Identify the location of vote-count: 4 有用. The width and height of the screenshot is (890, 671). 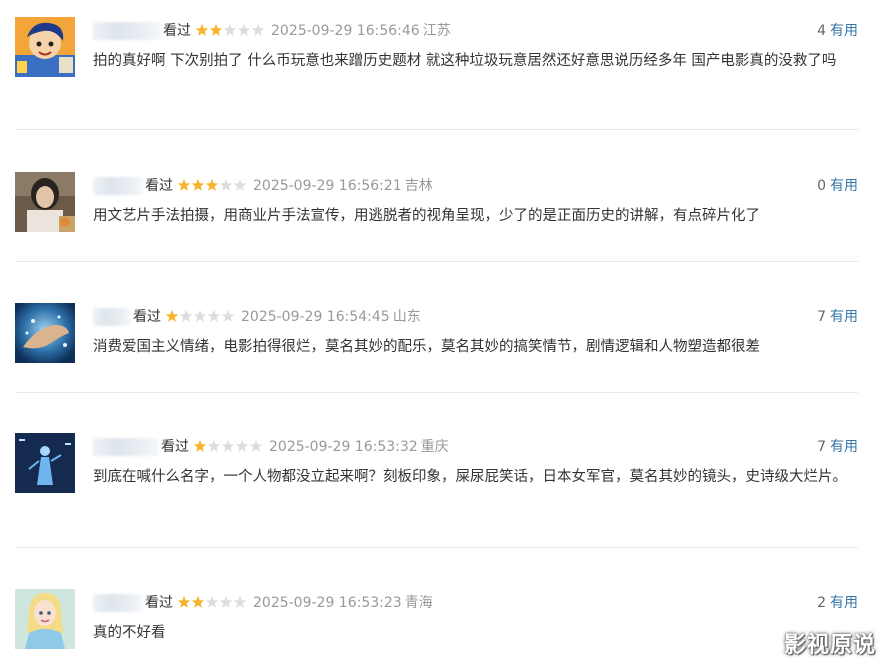
(837, 31).